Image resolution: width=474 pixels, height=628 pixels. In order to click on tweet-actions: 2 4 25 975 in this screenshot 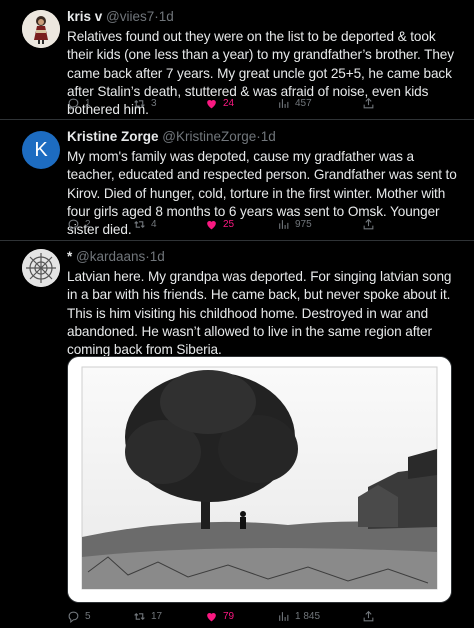, I will do `click(260, 224)`.